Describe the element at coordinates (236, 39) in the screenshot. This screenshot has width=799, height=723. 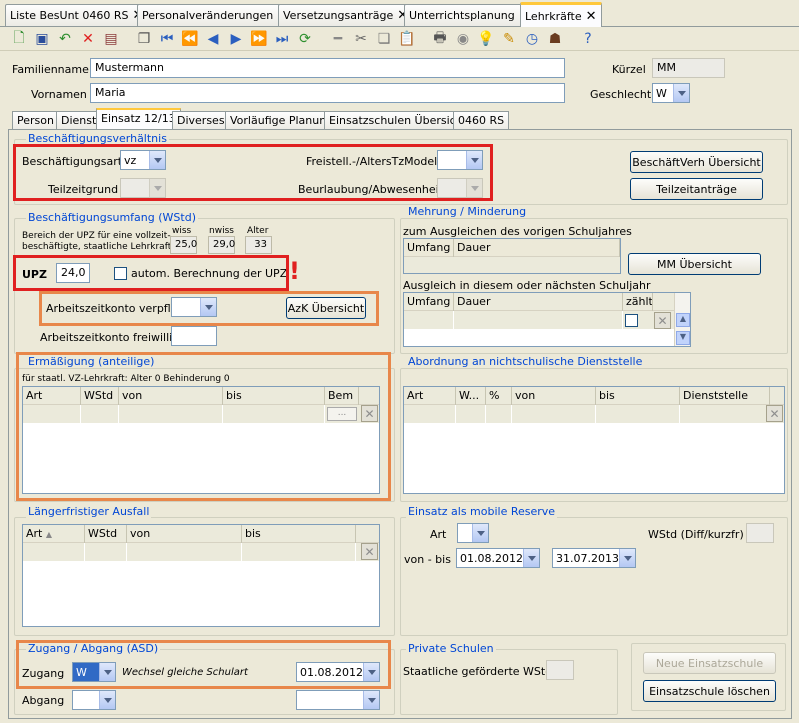
I see `forward-icon: ▶` at that location.